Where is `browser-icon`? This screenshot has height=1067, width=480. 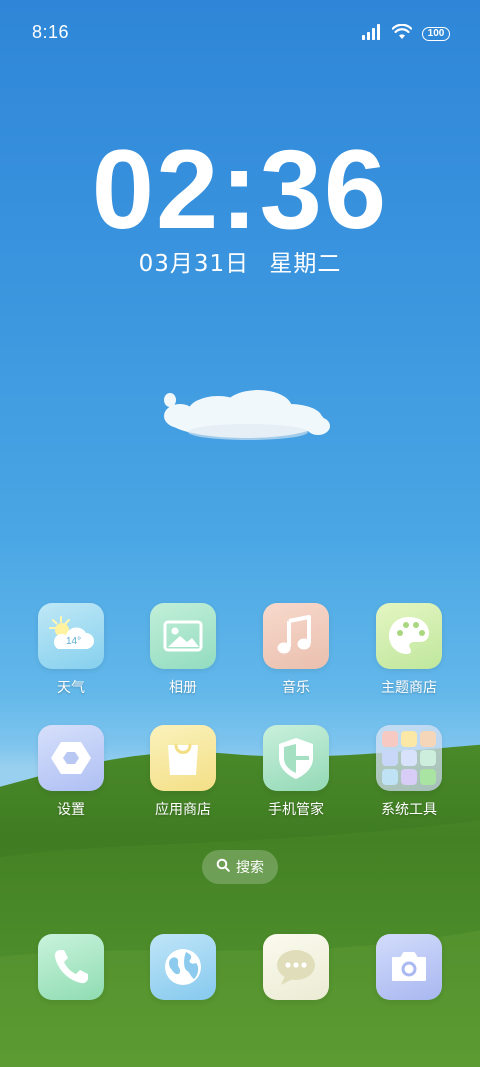
browser-icon is located at coordinates (183, 967).